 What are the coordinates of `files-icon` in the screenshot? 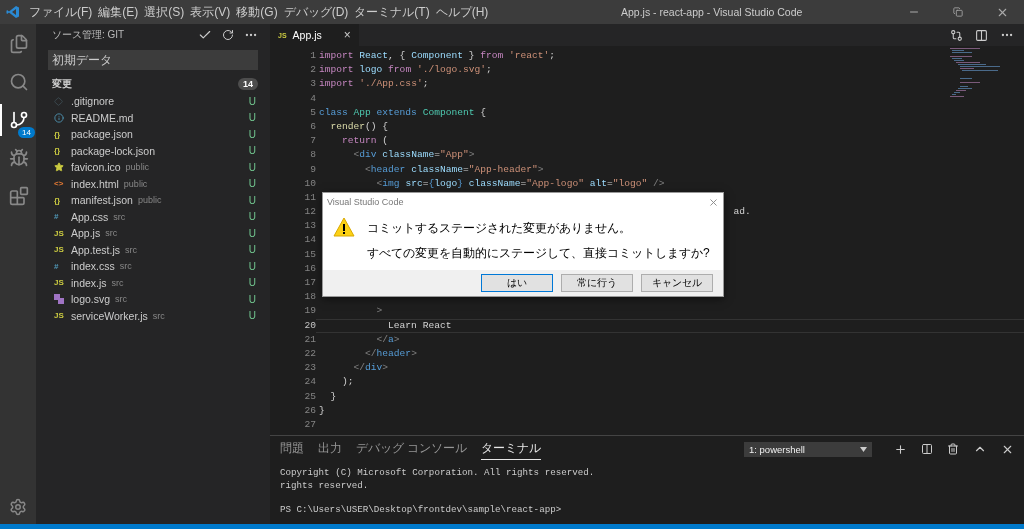 It's located at (19, 44).